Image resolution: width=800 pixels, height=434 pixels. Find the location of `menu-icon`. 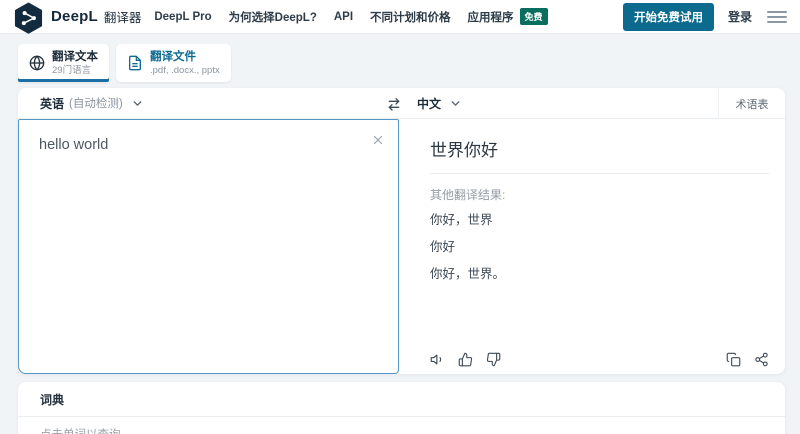

menu-icon is located at coordinates (777, 17).